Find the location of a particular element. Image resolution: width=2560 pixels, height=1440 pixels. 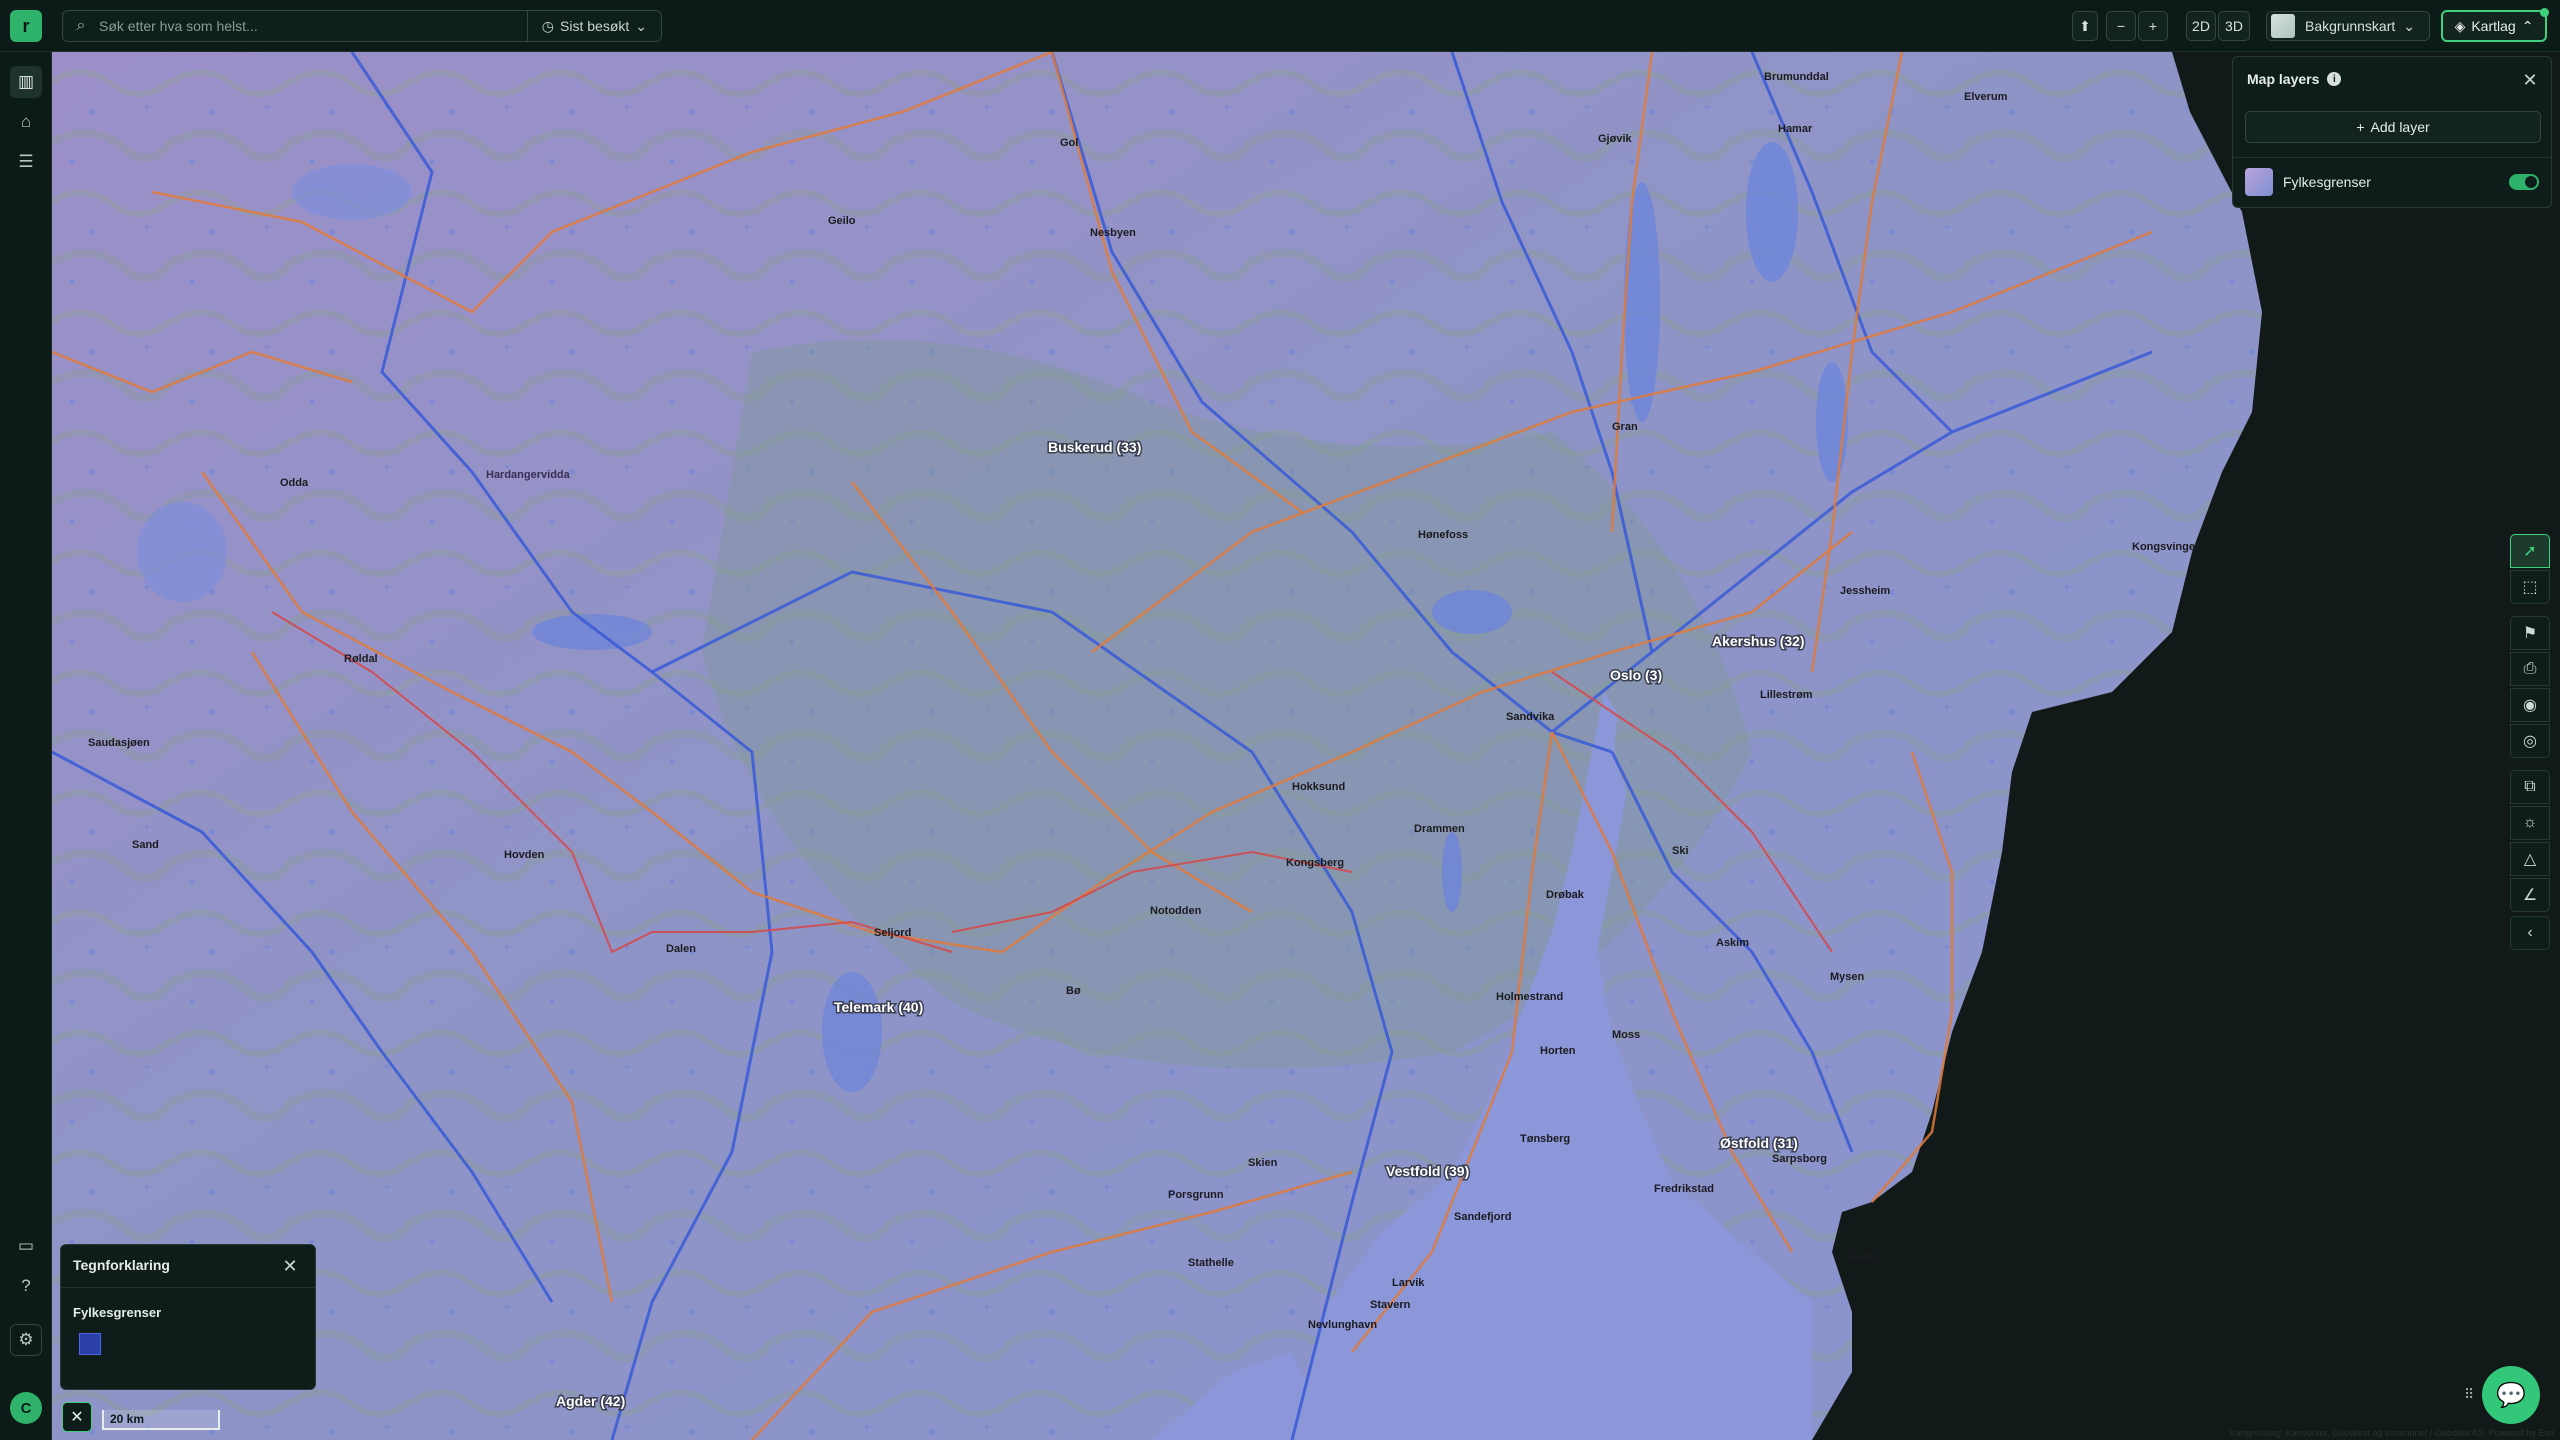

list-icon: ☰ is located at coordinates (26, 161).